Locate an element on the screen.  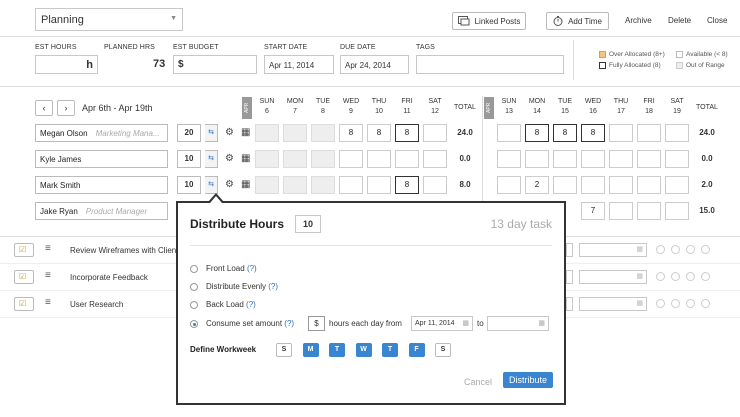
delete-button: Delete is located at coordinates (679, 20).